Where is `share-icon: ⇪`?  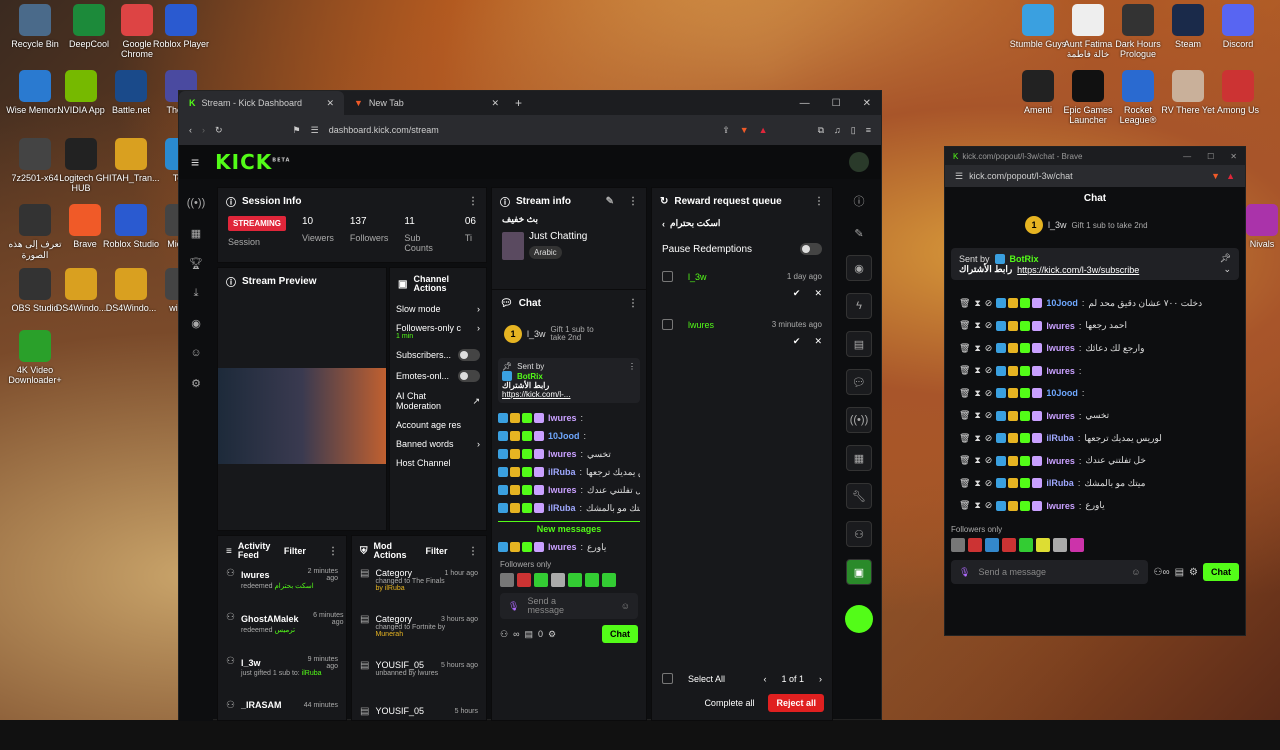
share-icon: ⇪ is located at coordinates (726, 130).